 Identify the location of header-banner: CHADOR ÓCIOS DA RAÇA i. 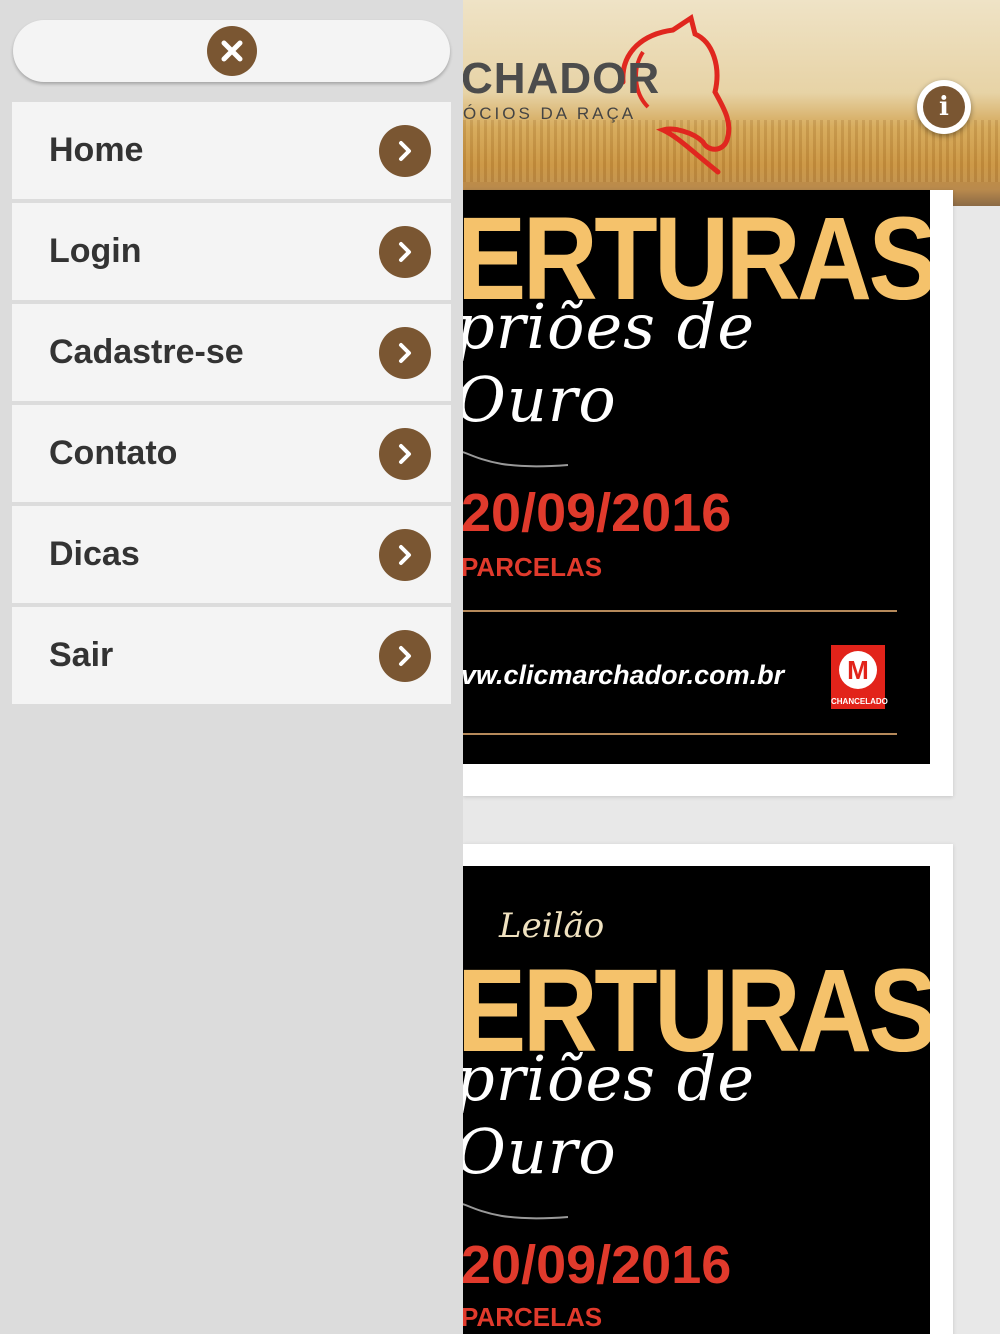
(731, 103).